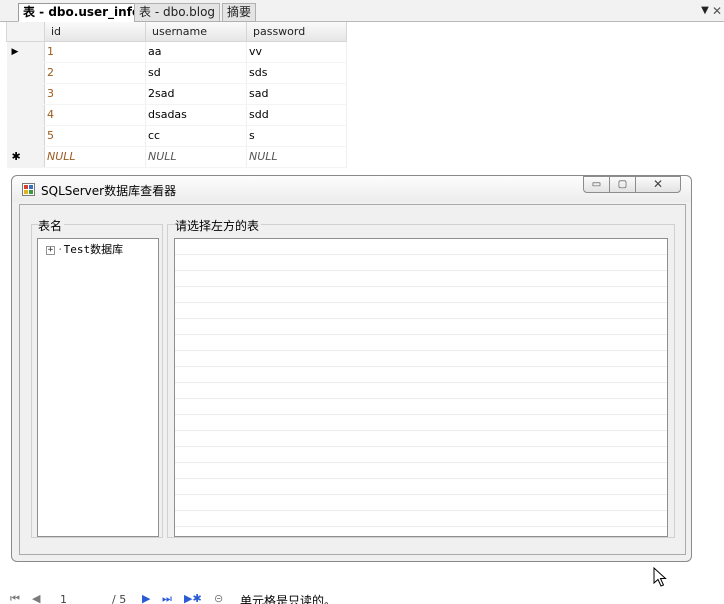 This screenshot has width=724, height=604. I want to click on status-text: 单元格是只读的。, so click(288, 599).